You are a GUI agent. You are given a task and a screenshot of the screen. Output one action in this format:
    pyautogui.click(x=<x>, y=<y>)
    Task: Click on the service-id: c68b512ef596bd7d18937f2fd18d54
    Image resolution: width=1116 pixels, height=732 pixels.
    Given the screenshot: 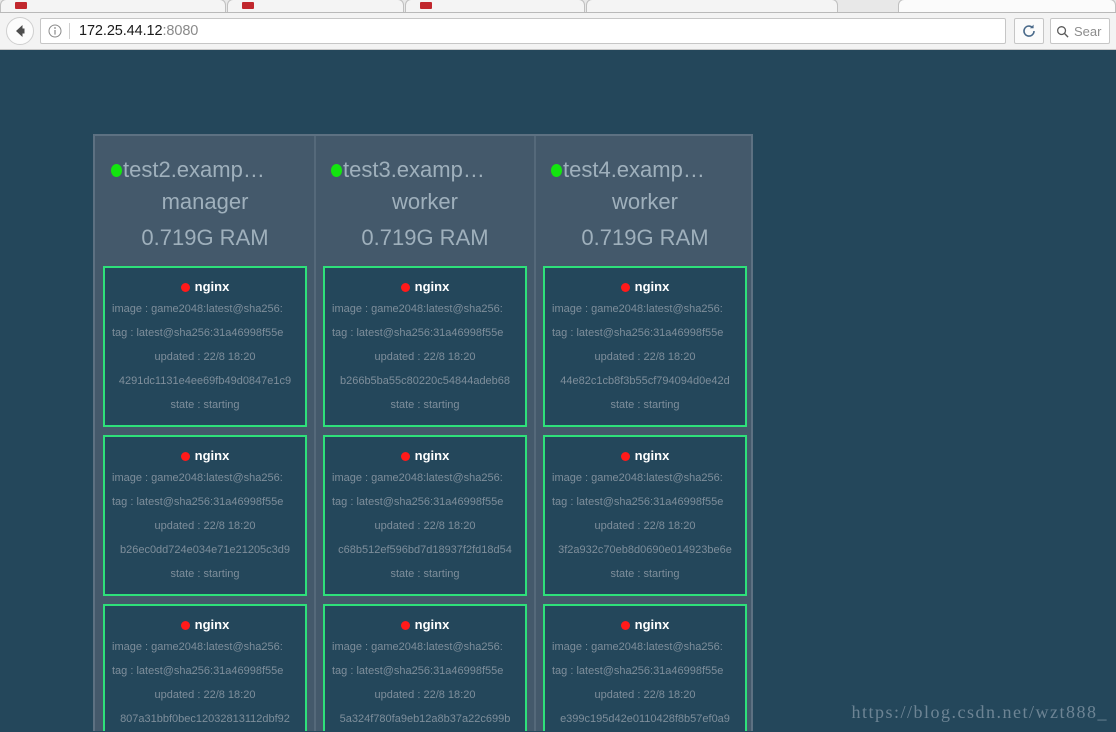 What is the action you would take?
    pyautogui.click(x=425, y=550)
    